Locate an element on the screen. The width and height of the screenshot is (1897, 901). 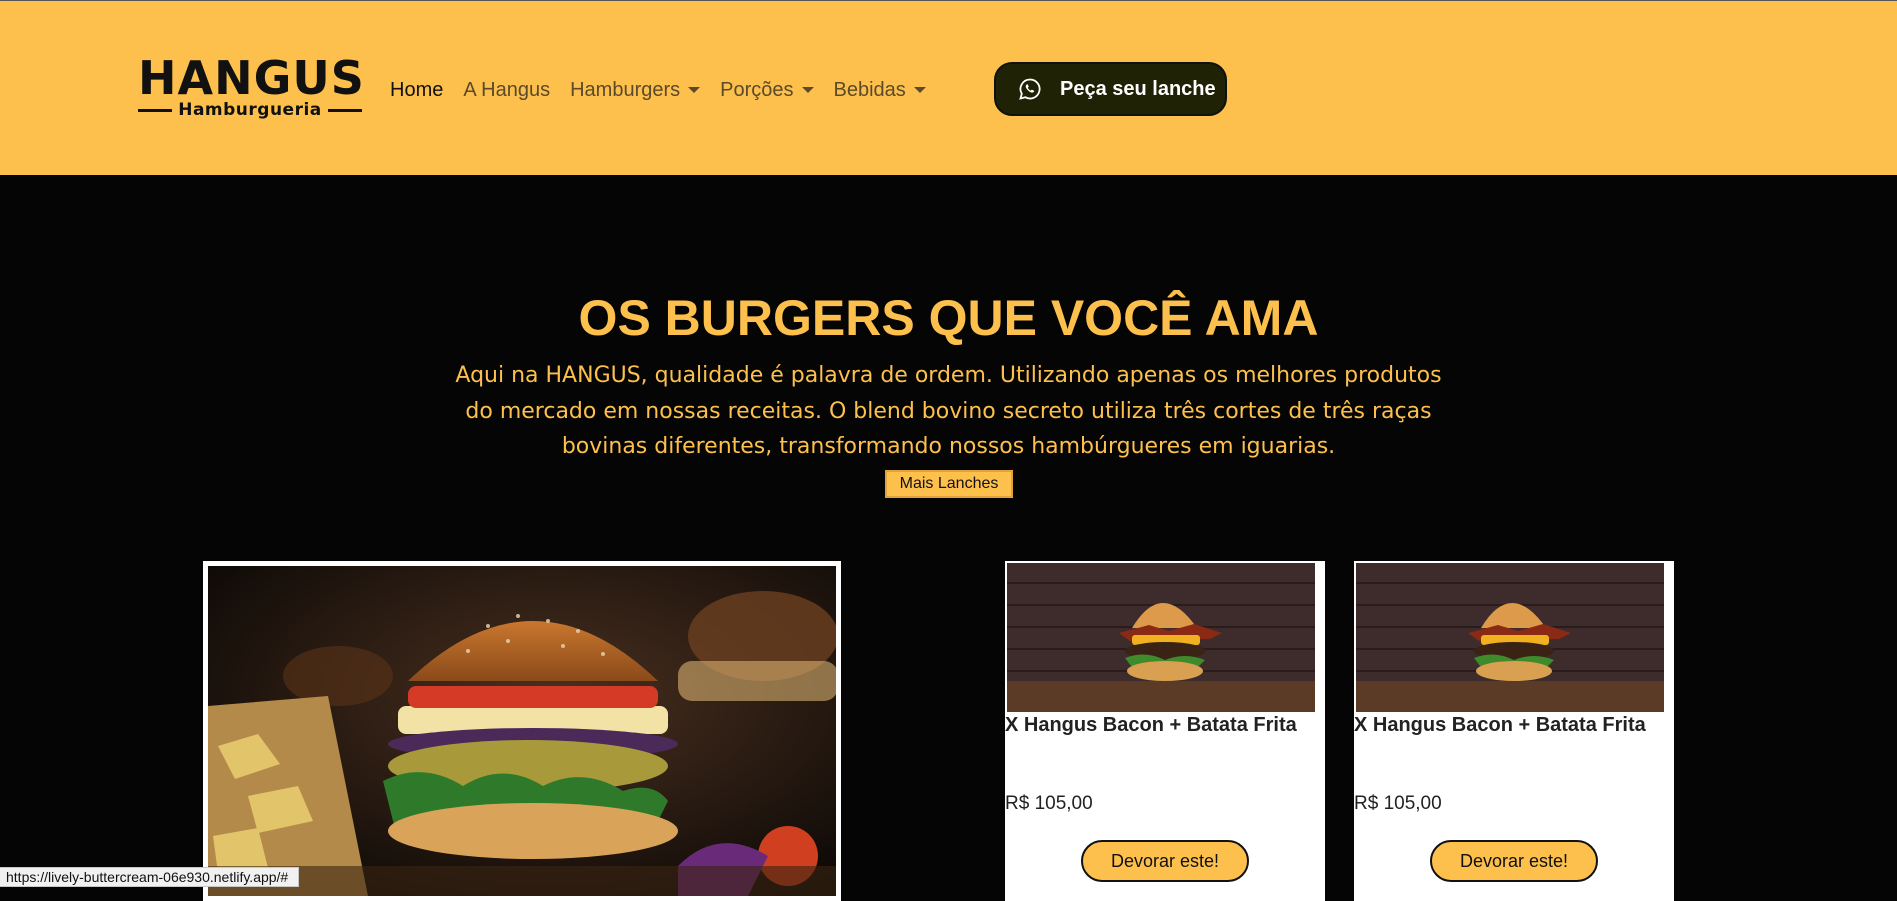
brand-subtitle: Hamburgueria is located at coordinates (250, 110).